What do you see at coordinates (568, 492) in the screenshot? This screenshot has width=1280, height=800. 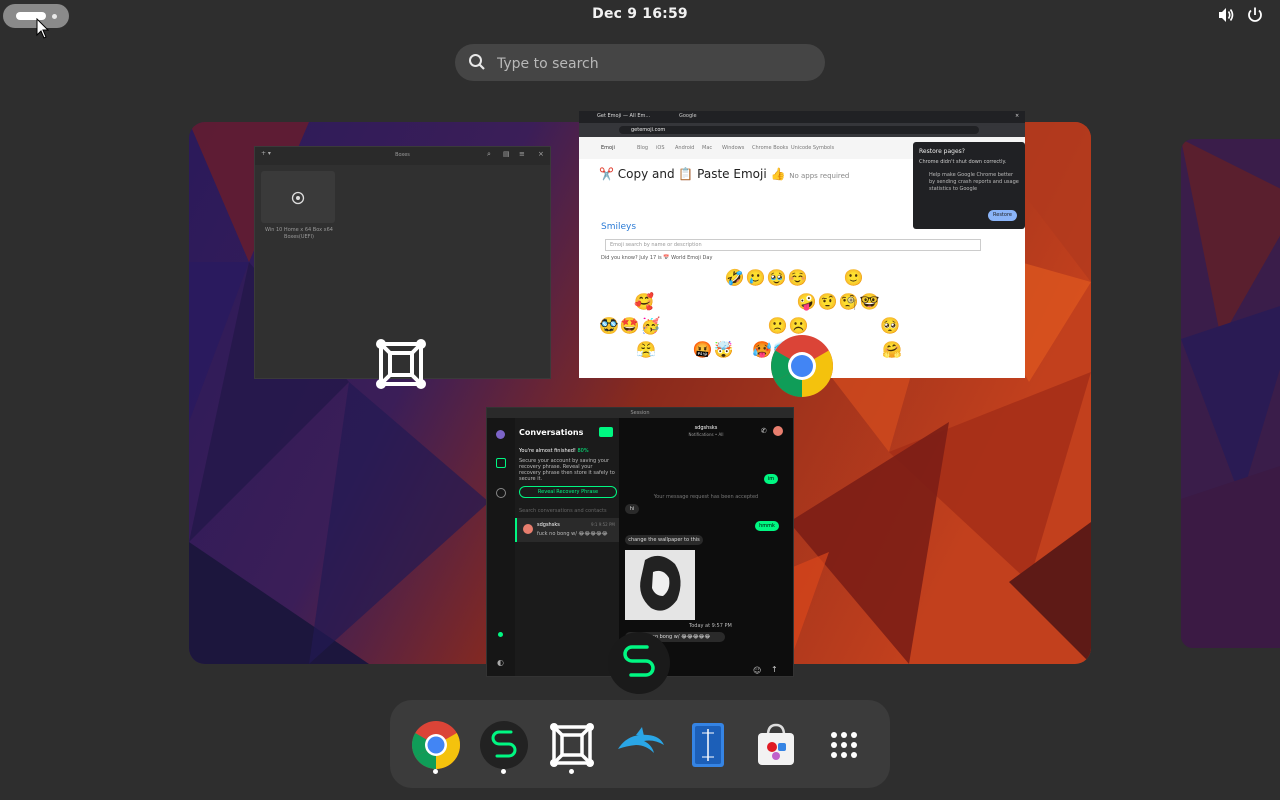 I see `reveal-recovery-button: Reveal Recovery Phrase` at bounding box center [568, 492].